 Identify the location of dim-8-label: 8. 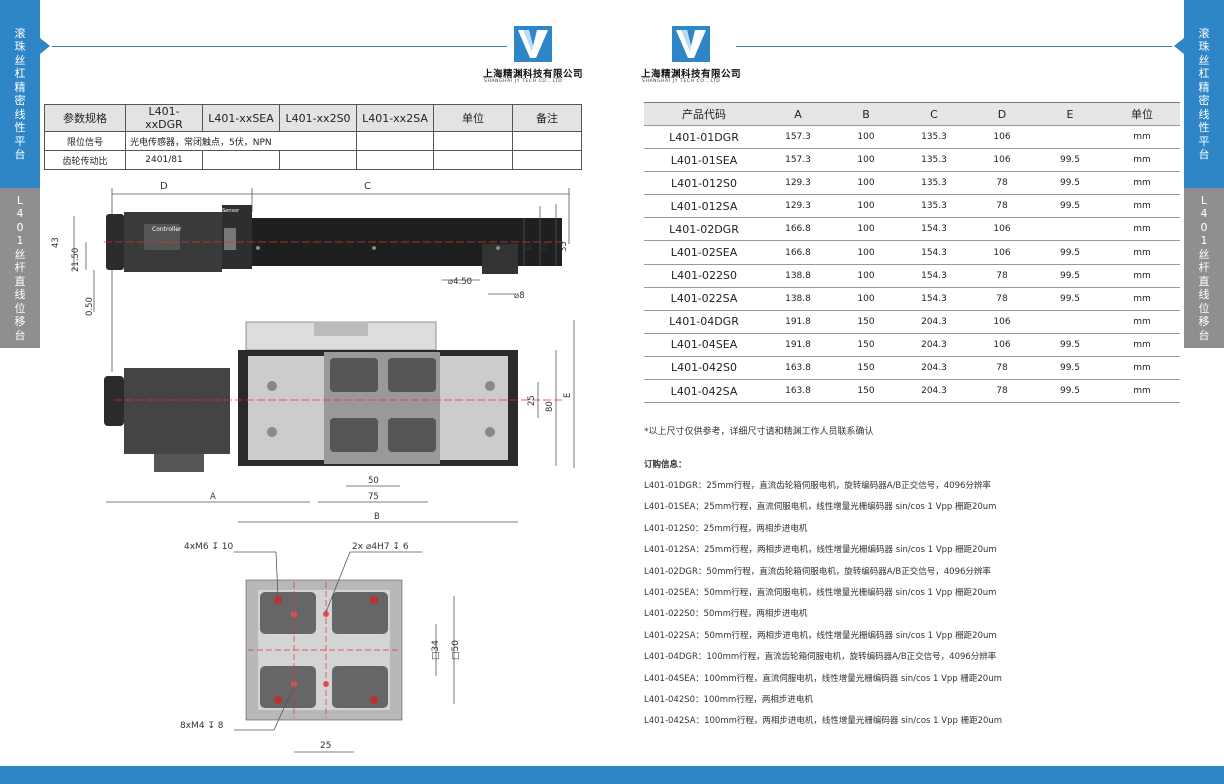
(530, 247).